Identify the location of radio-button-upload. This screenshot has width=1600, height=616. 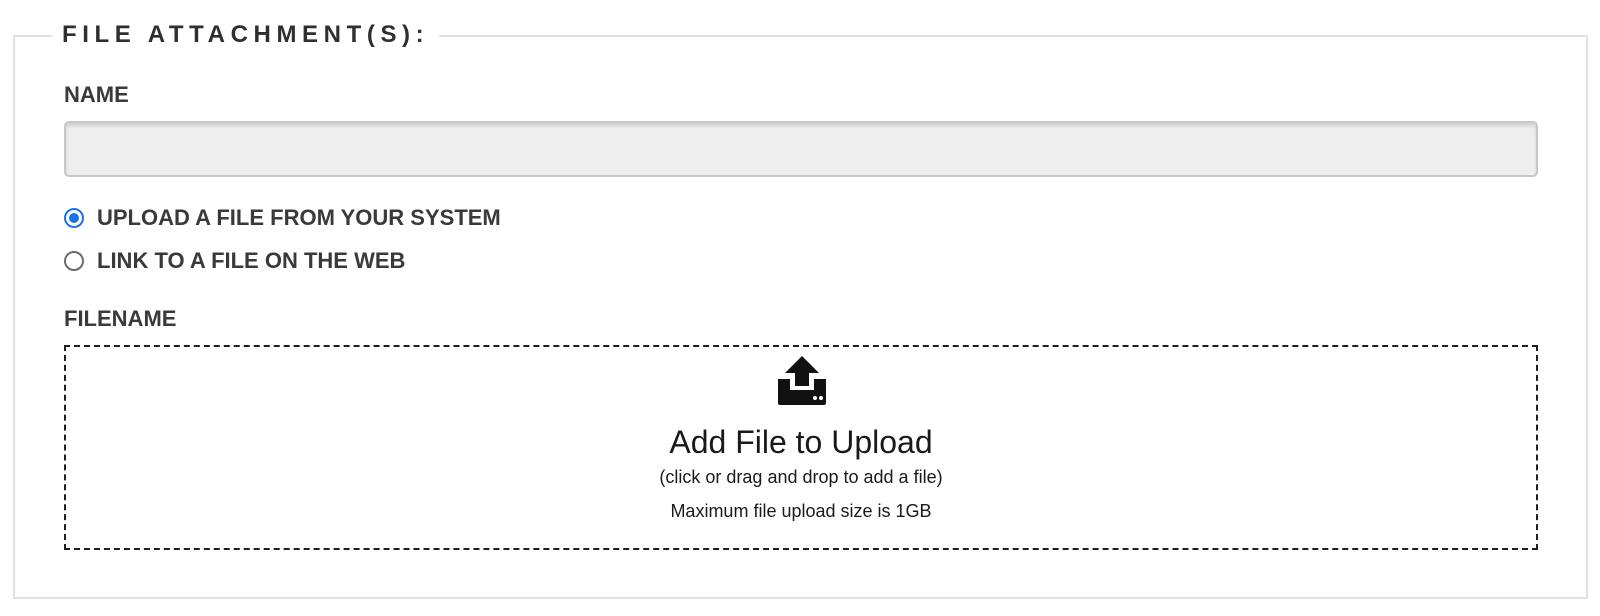
(74, 218).